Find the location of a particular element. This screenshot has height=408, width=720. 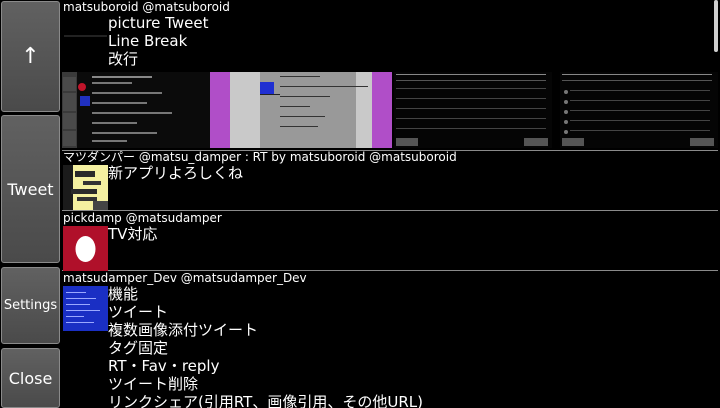

tweet-line: 複数画像添付ツイート is located at coordinates (183, 330).